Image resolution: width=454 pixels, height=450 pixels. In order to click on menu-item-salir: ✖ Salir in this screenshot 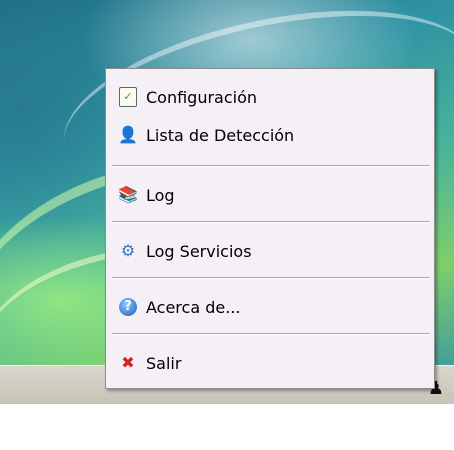, I will do `click(270, 363)`.